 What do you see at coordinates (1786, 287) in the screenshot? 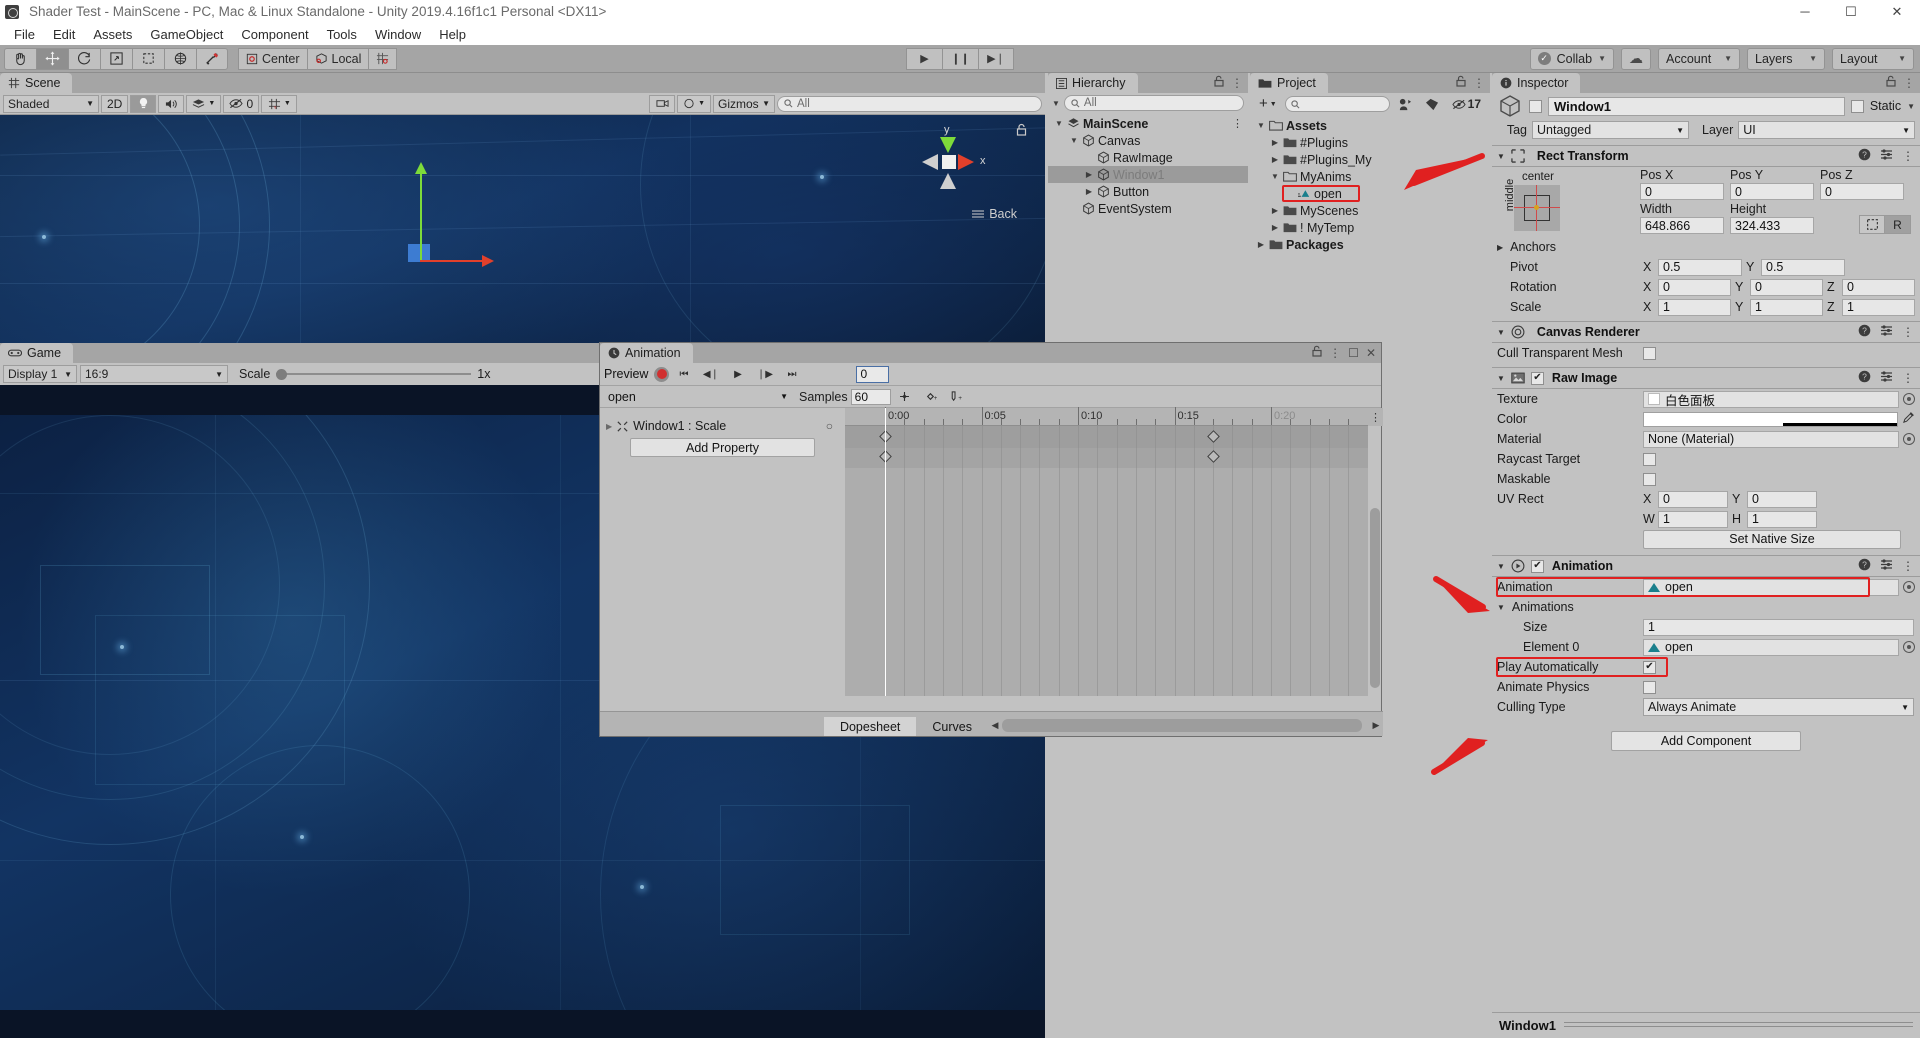
I see `rot-y-input: 0` at bounding box center [1786, 287].